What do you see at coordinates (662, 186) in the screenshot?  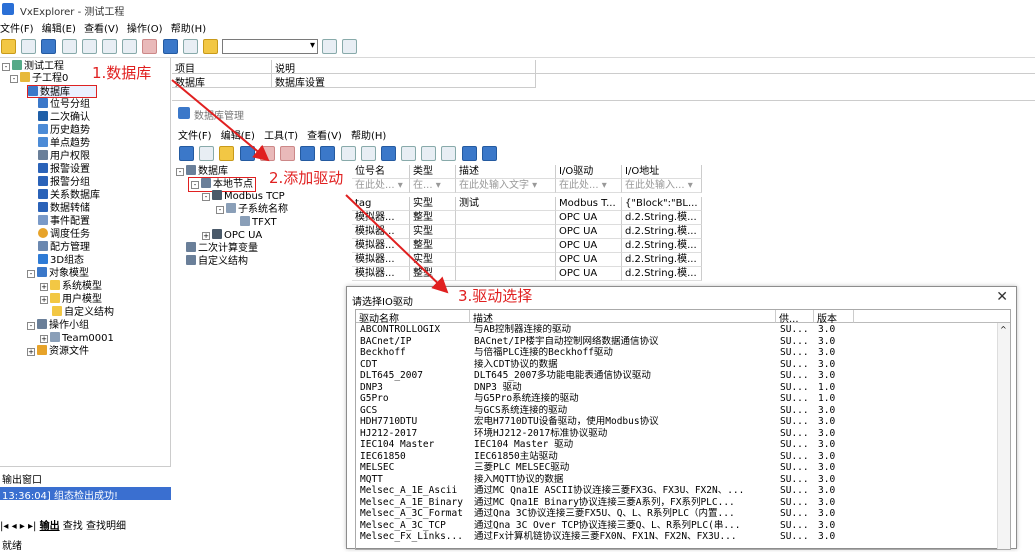 I see `tag-table-filter: 在此处输入... ▾` at bounding box center [662, 186].